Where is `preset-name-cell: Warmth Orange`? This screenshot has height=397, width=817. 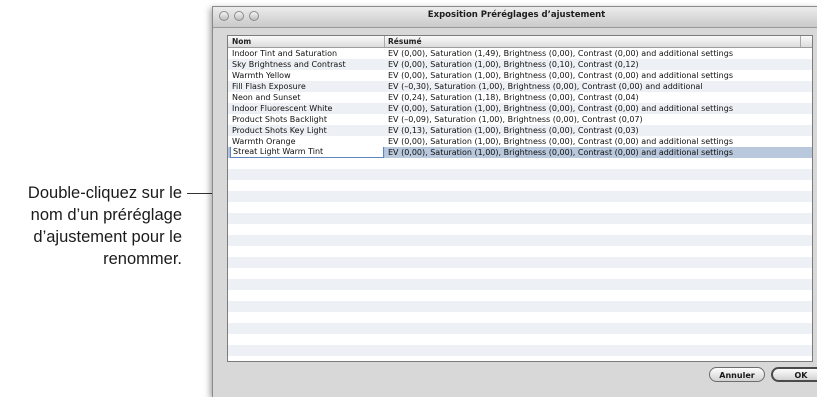
preset-name-cell: Warmth Orange is located at coordinates (307, 141).